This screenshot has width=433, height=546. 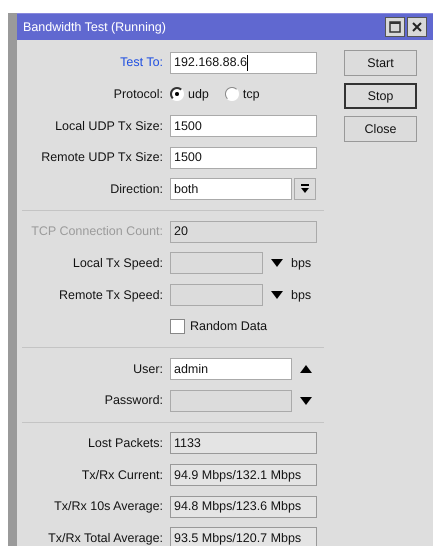 I want to click on field-label: Password:, so click(x=134, y=401).